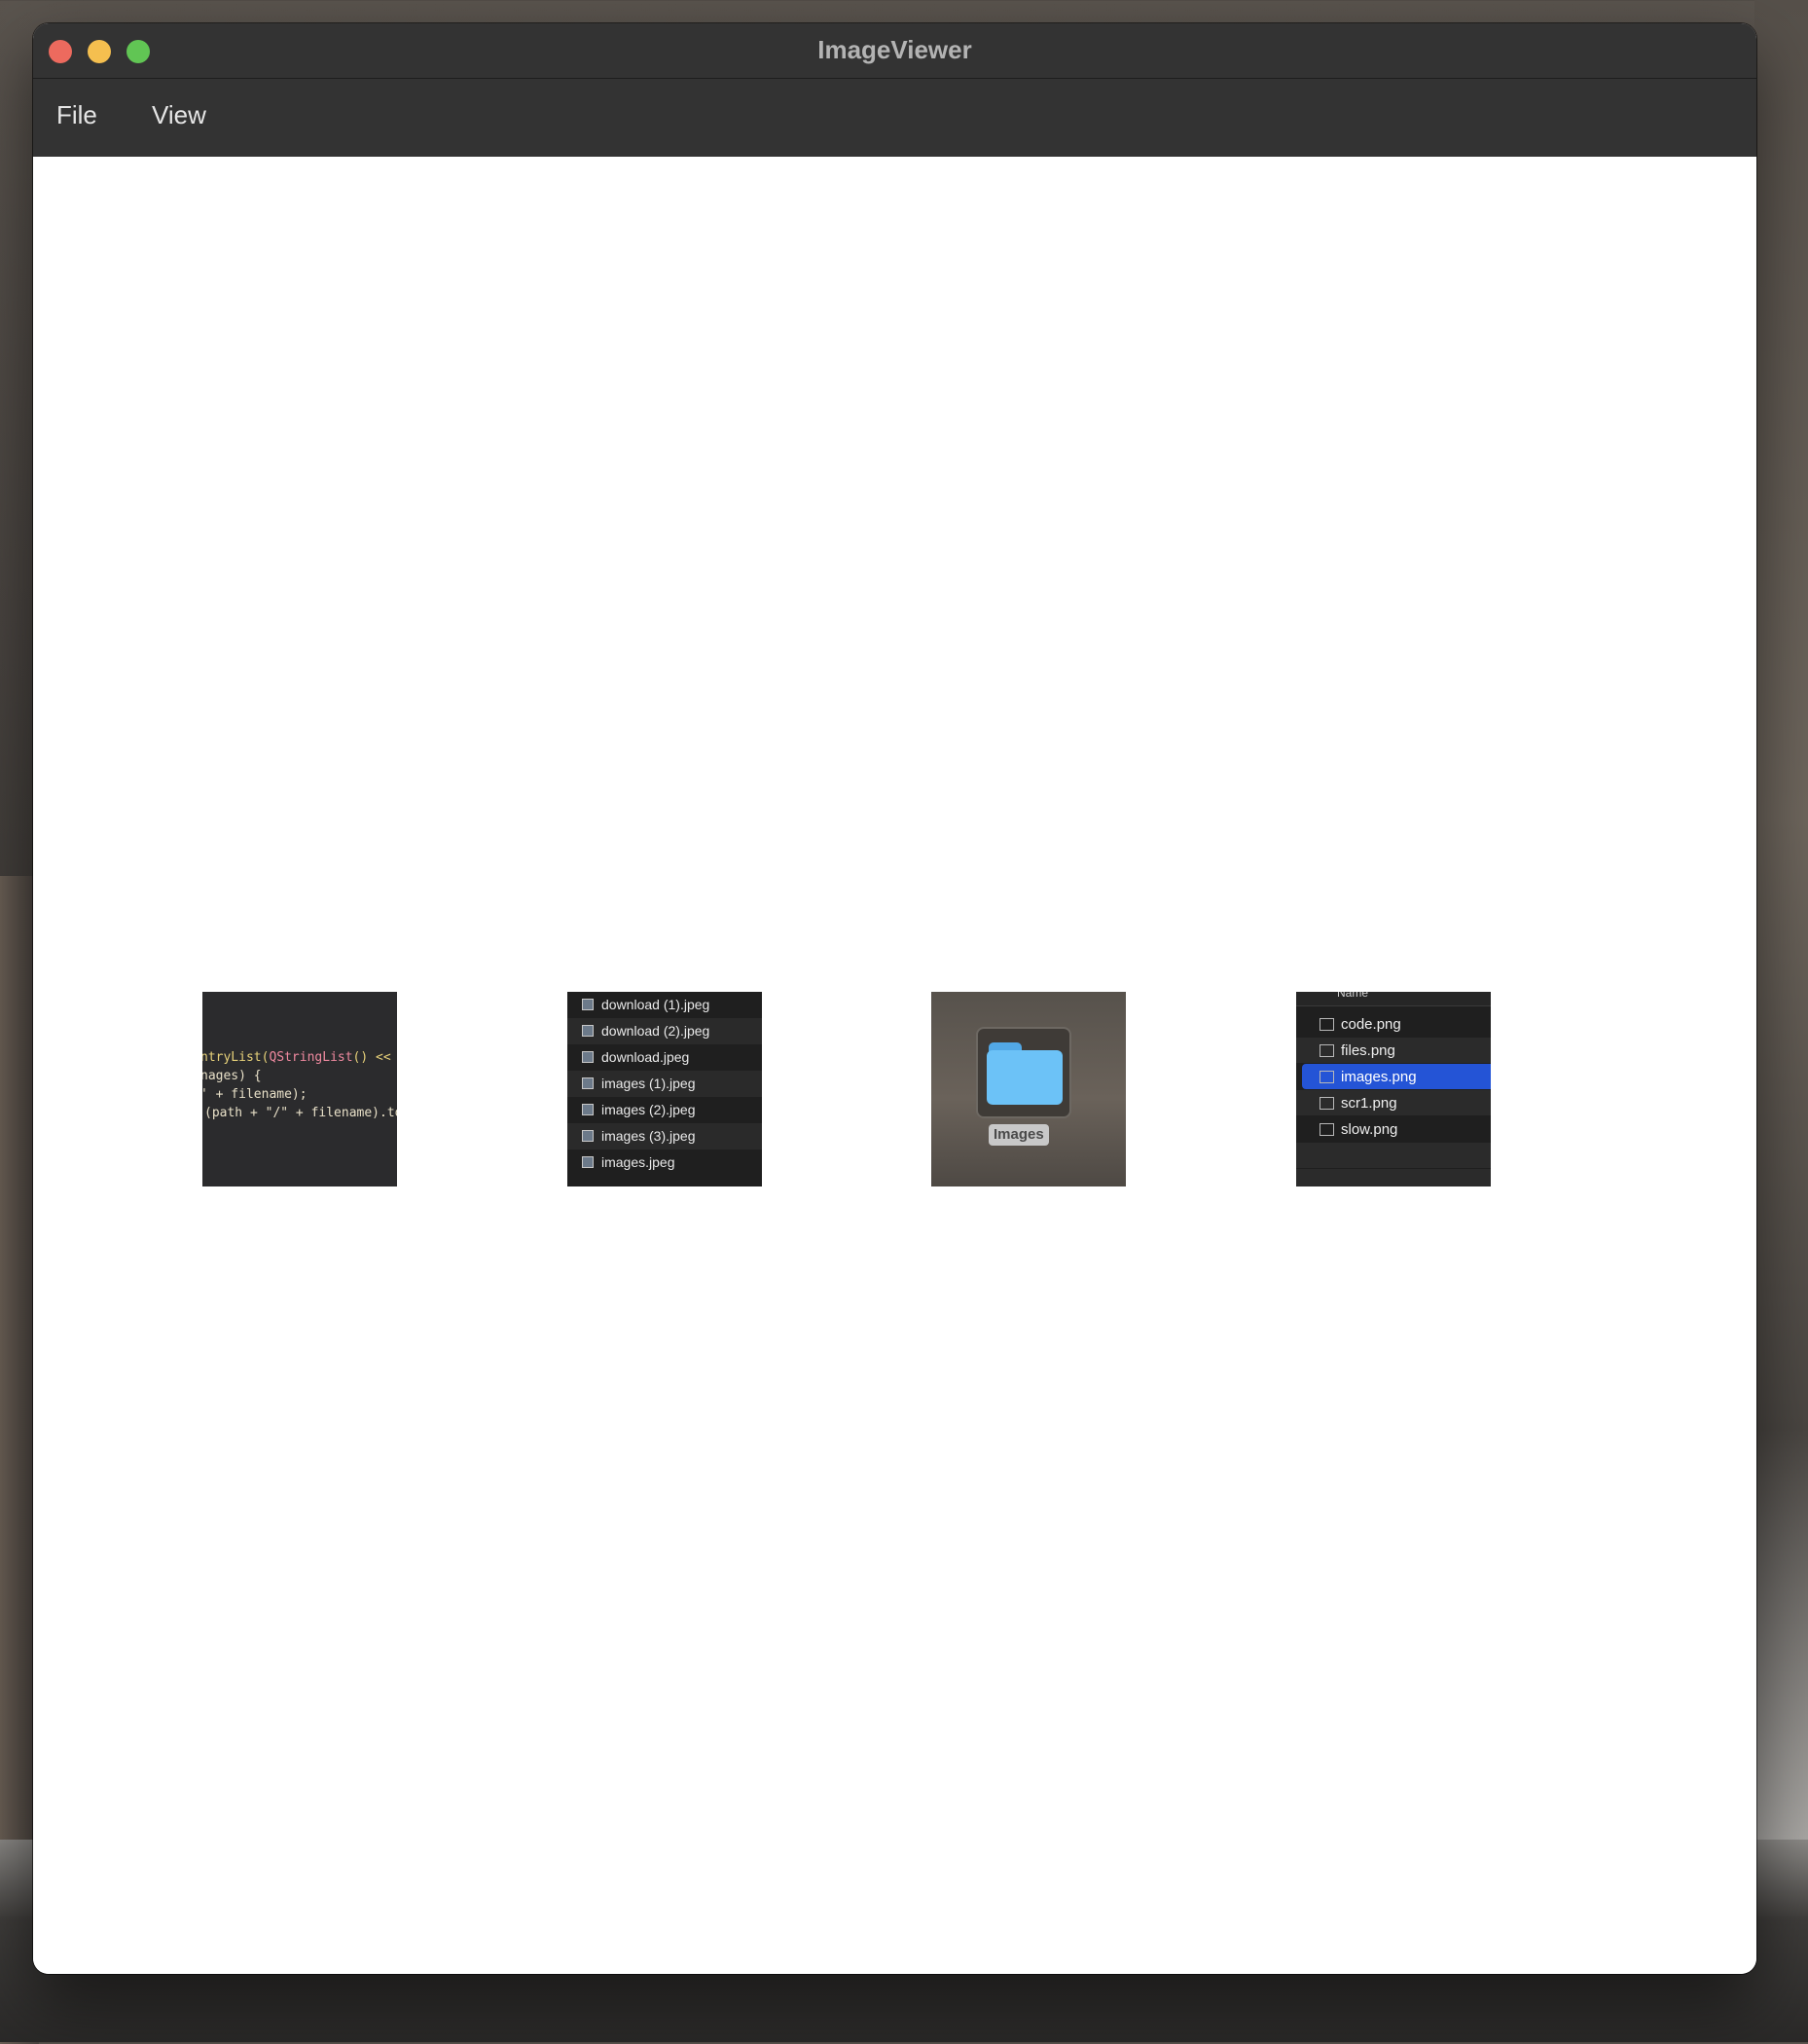 The image size is (1808, 2044). I want to click on menu-view: View, so click(179, 115).